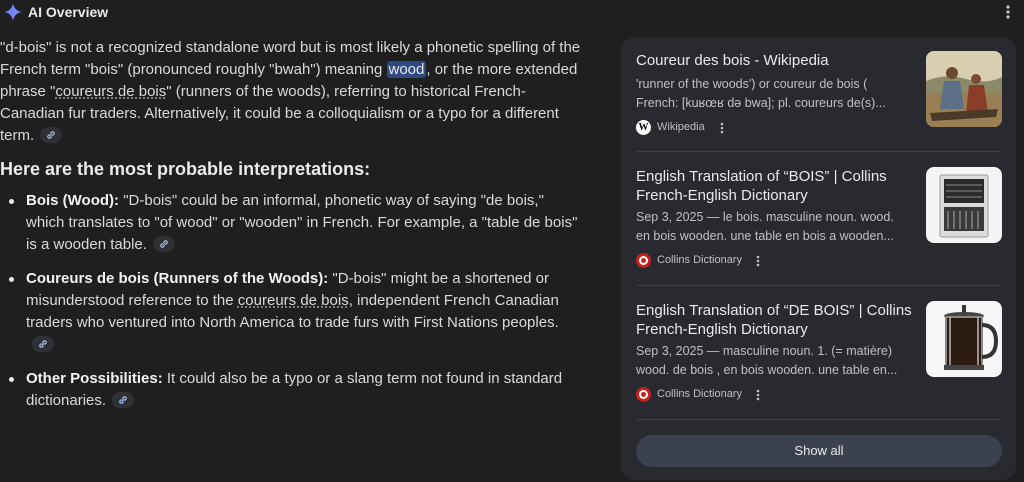 This screenshot has width=1024, height=482. I want to click on ai-overview-header: AI Overview, so click(512, 12).